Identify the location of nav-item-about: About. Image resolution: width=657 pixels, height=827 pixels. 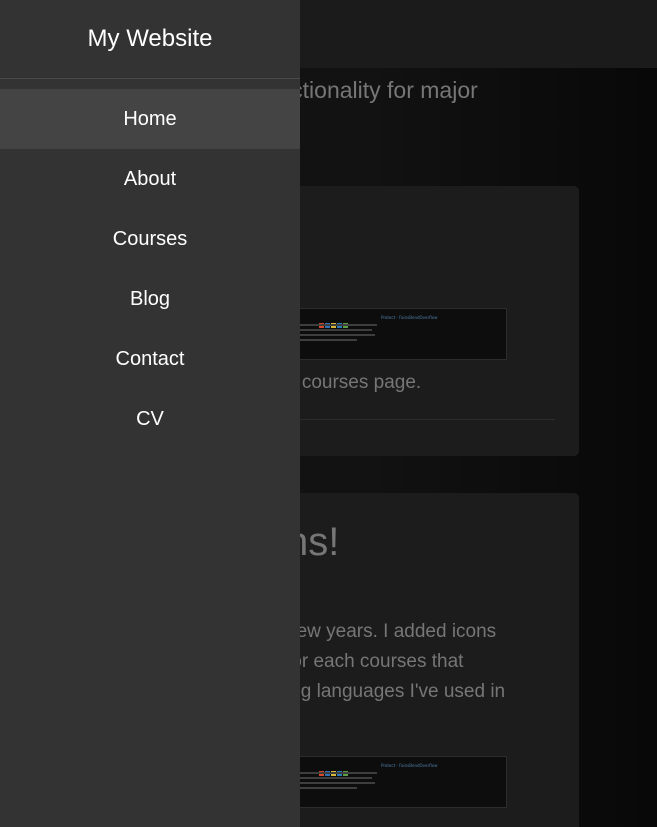
(150, 179).